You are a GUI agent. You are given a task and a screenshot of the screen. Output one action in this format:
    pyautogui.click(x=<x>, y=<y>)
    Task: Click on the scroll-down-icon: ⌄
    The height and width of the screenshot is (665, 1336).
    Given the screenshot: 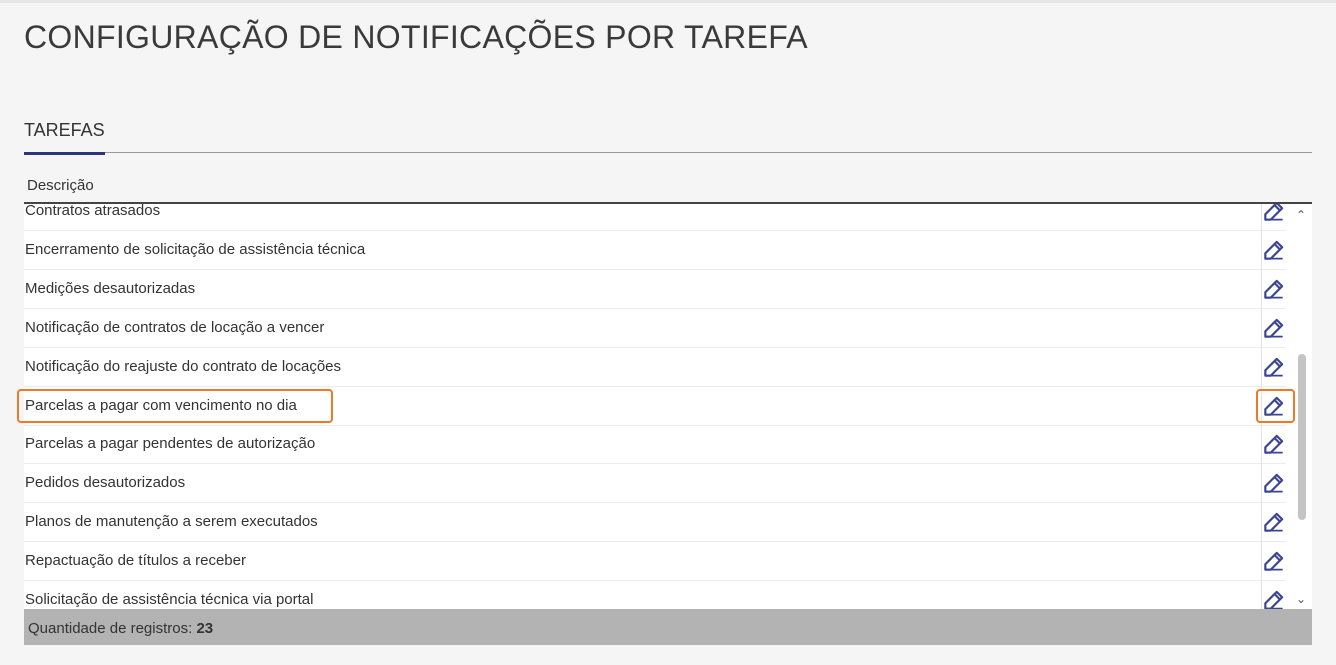 What is the action you would take?
    pyautogui.click(x=1301, y=599)
    